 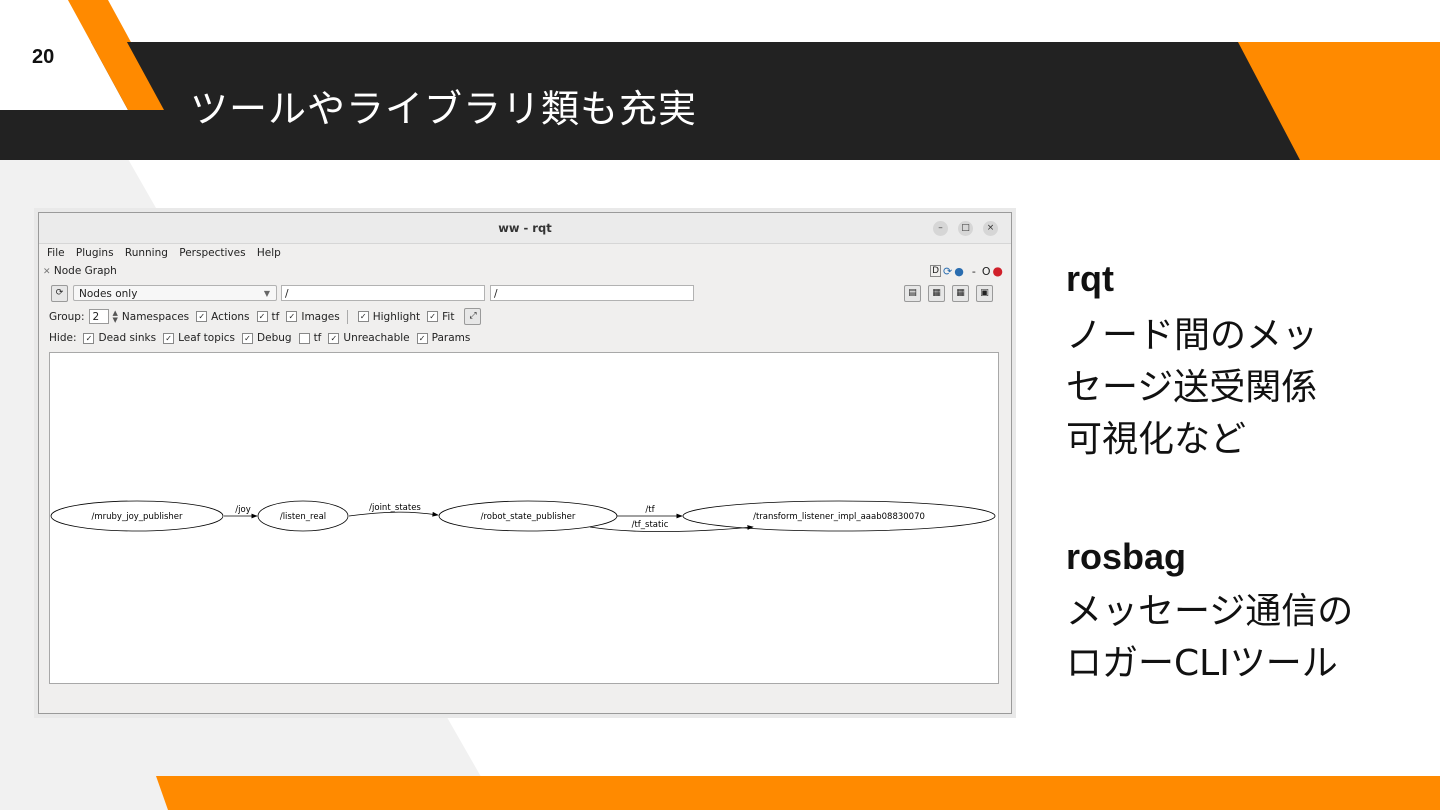 I want to click on node-label: /listen_real, so click(x=303, y=517).